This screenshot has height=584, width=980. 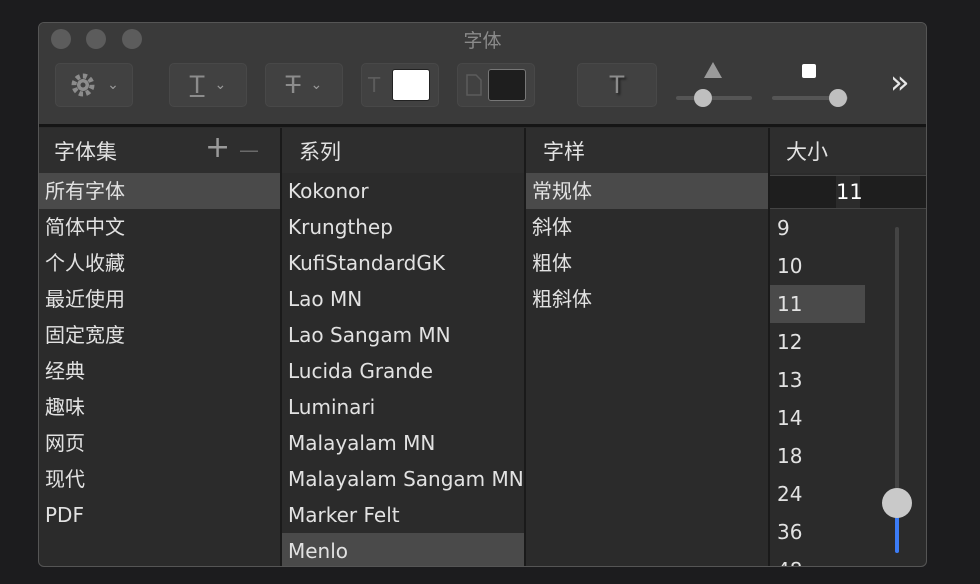 What do you see at coordinates (817, 228) in the screenshot?
I see `list-item: 9` at bounding box center [817, 228].